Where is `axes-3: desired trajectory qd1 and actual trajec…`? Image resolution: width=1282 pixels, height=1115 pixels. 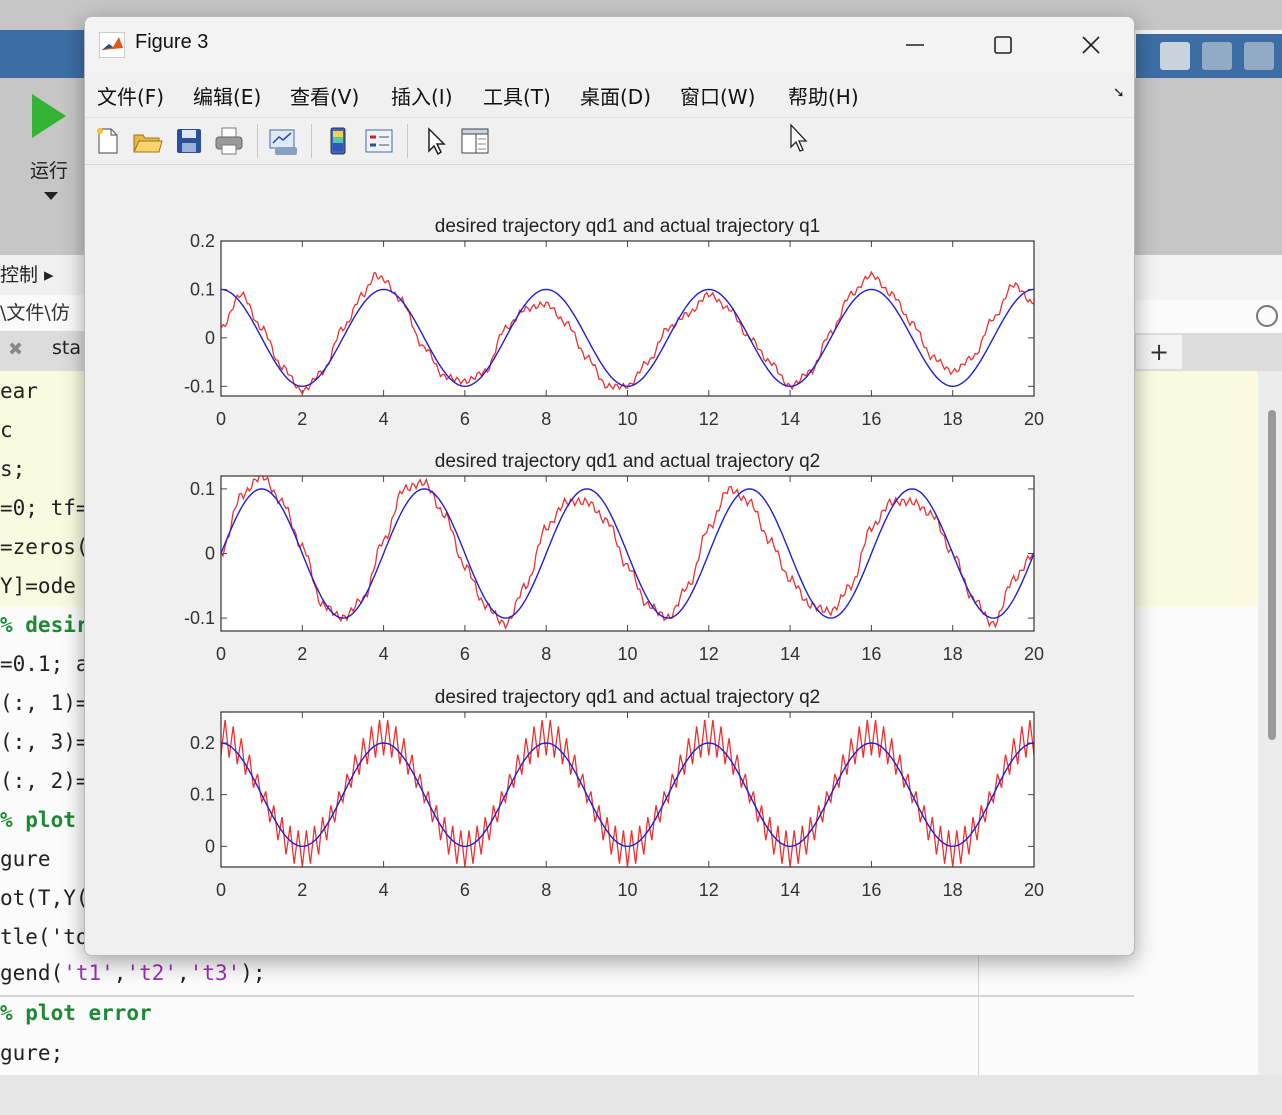 axes-3: desired trajectory qd1 and actual trajec… is located at coordinates (617, 793).